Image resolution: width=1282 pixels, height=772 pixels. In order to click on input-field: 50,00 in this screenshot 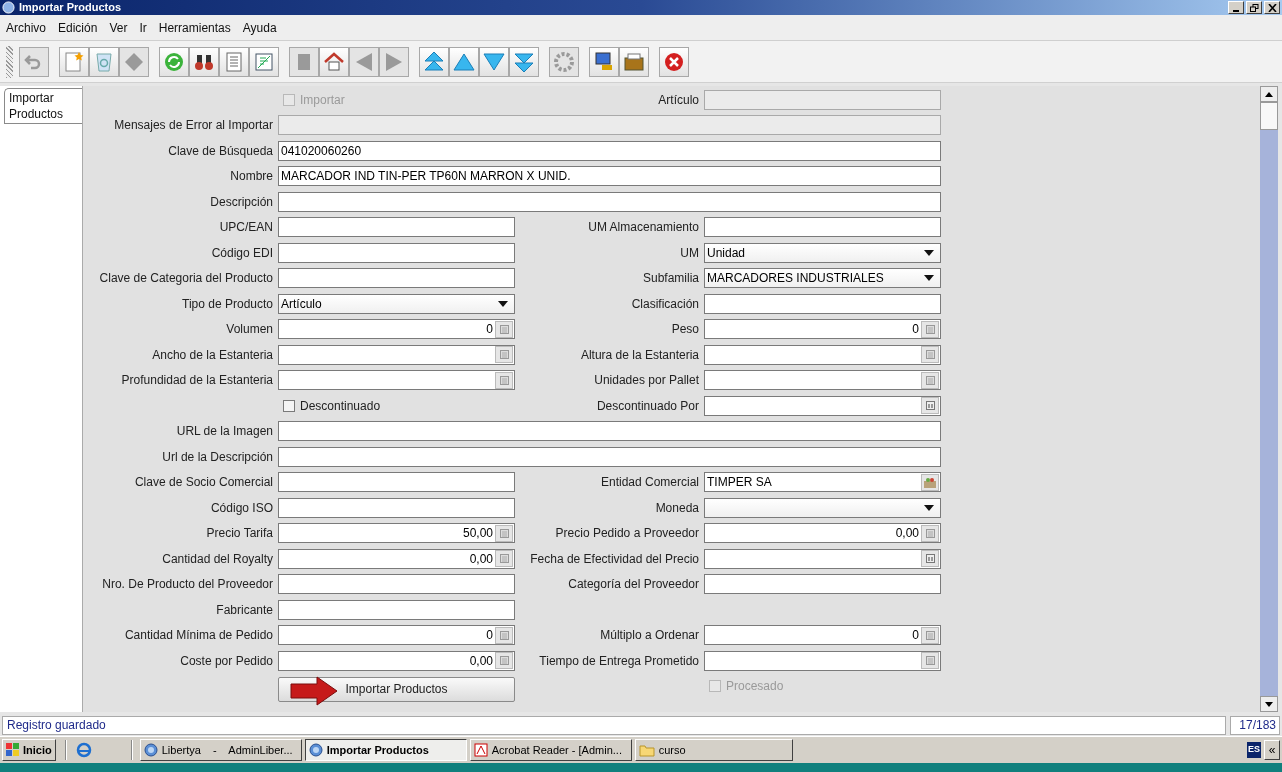, I will do `click(396, 533)`.